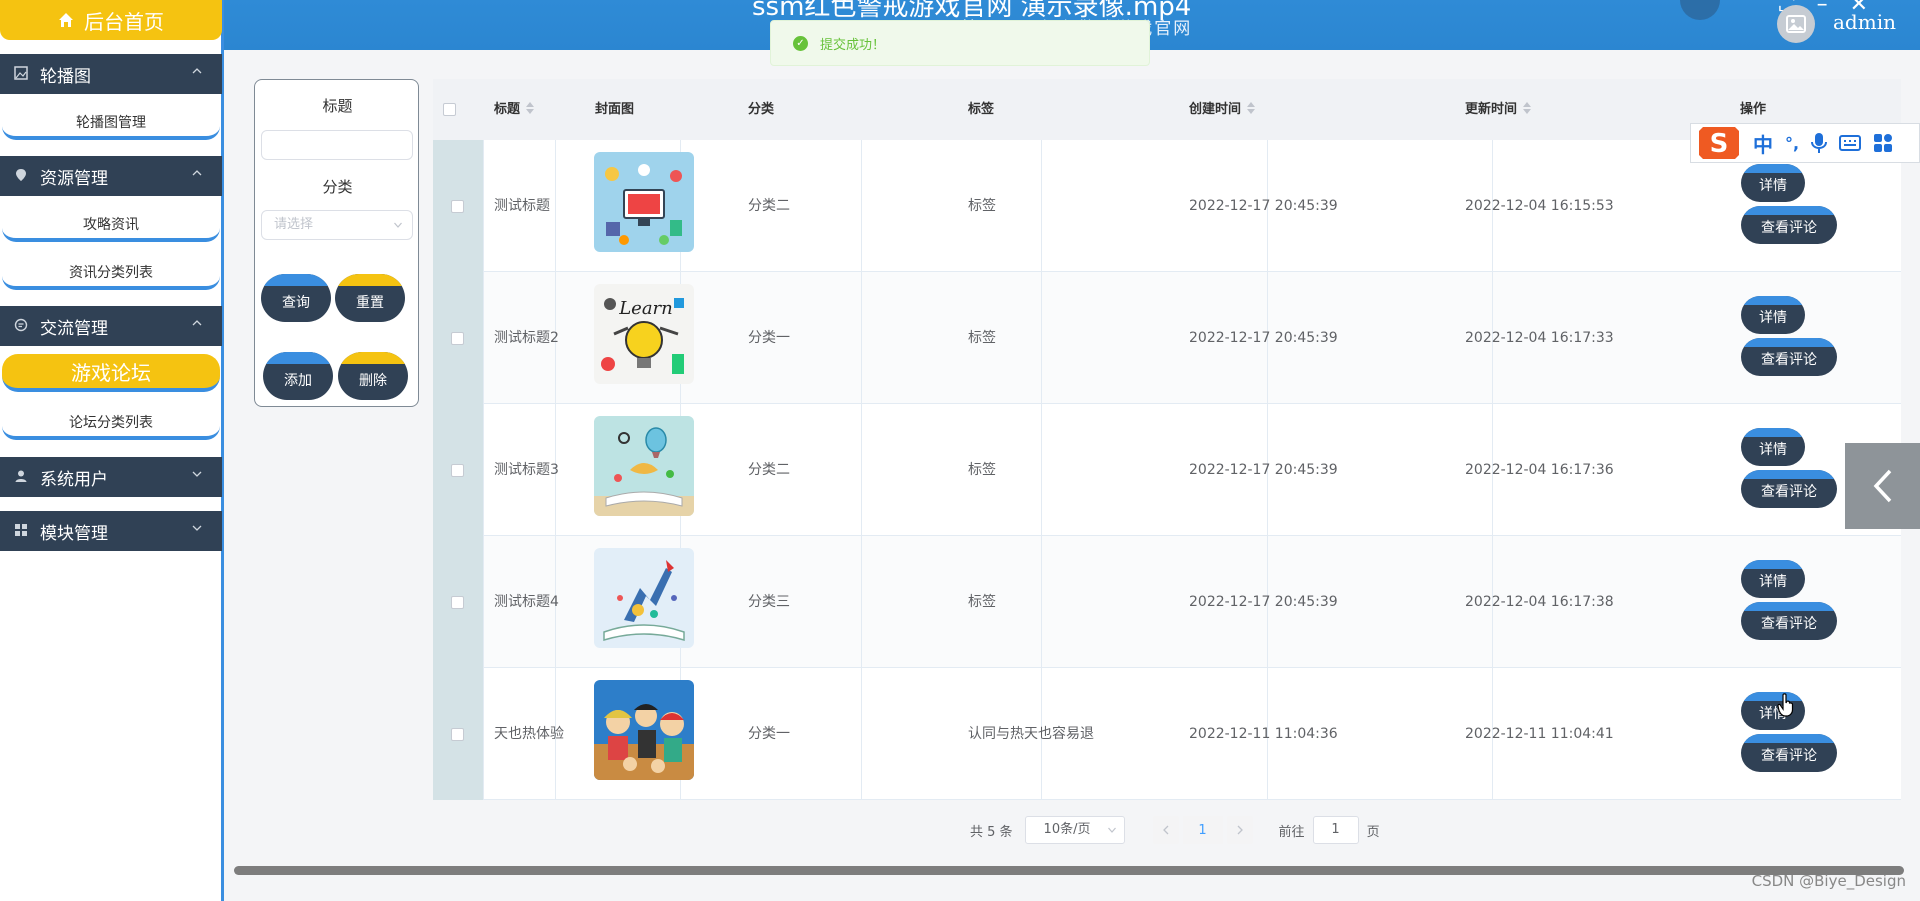 The image size is (1920, 901). I want to click on title-input, so click(337, 145).